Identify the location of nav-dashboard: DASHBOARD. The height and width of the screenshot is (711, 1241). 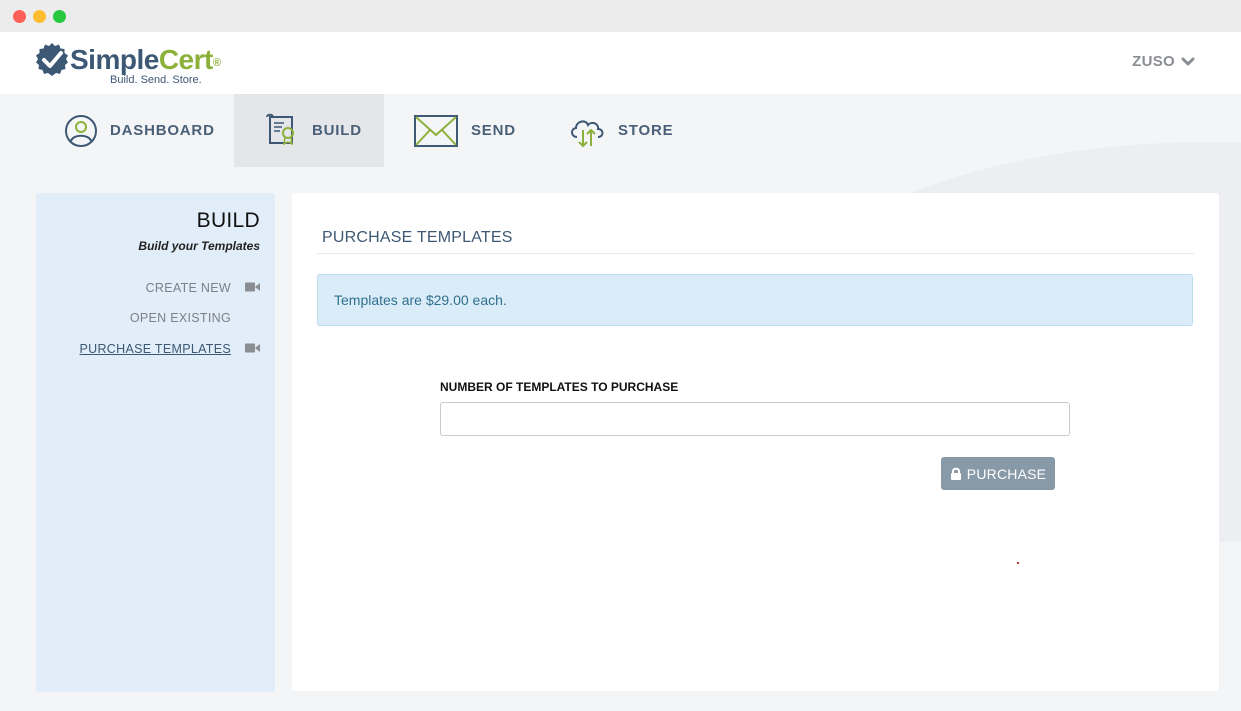
(139, 130).